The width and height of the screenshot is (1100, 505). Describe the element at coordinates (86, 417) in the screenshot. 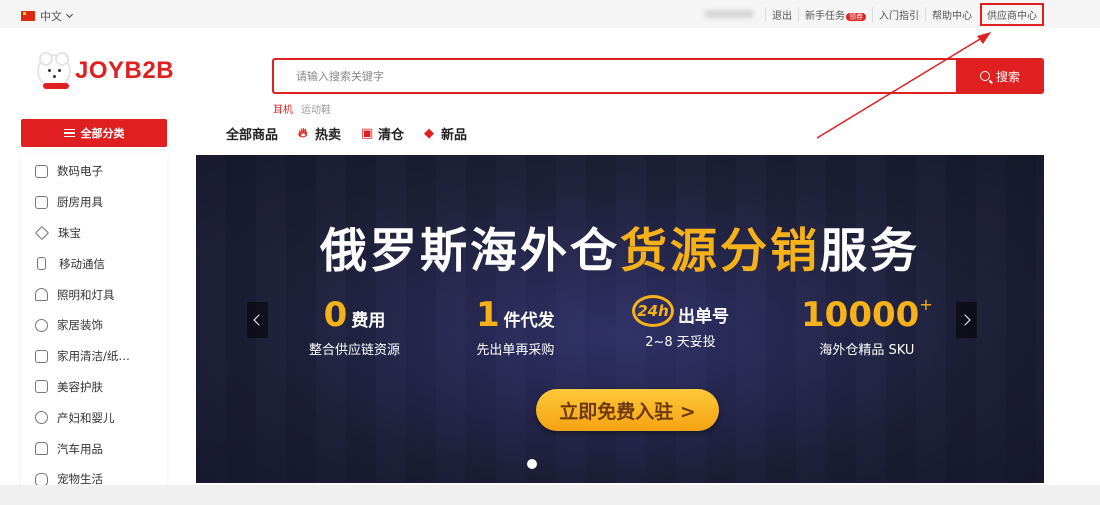

I see `category-label: 产妇和婴儿` at that location.